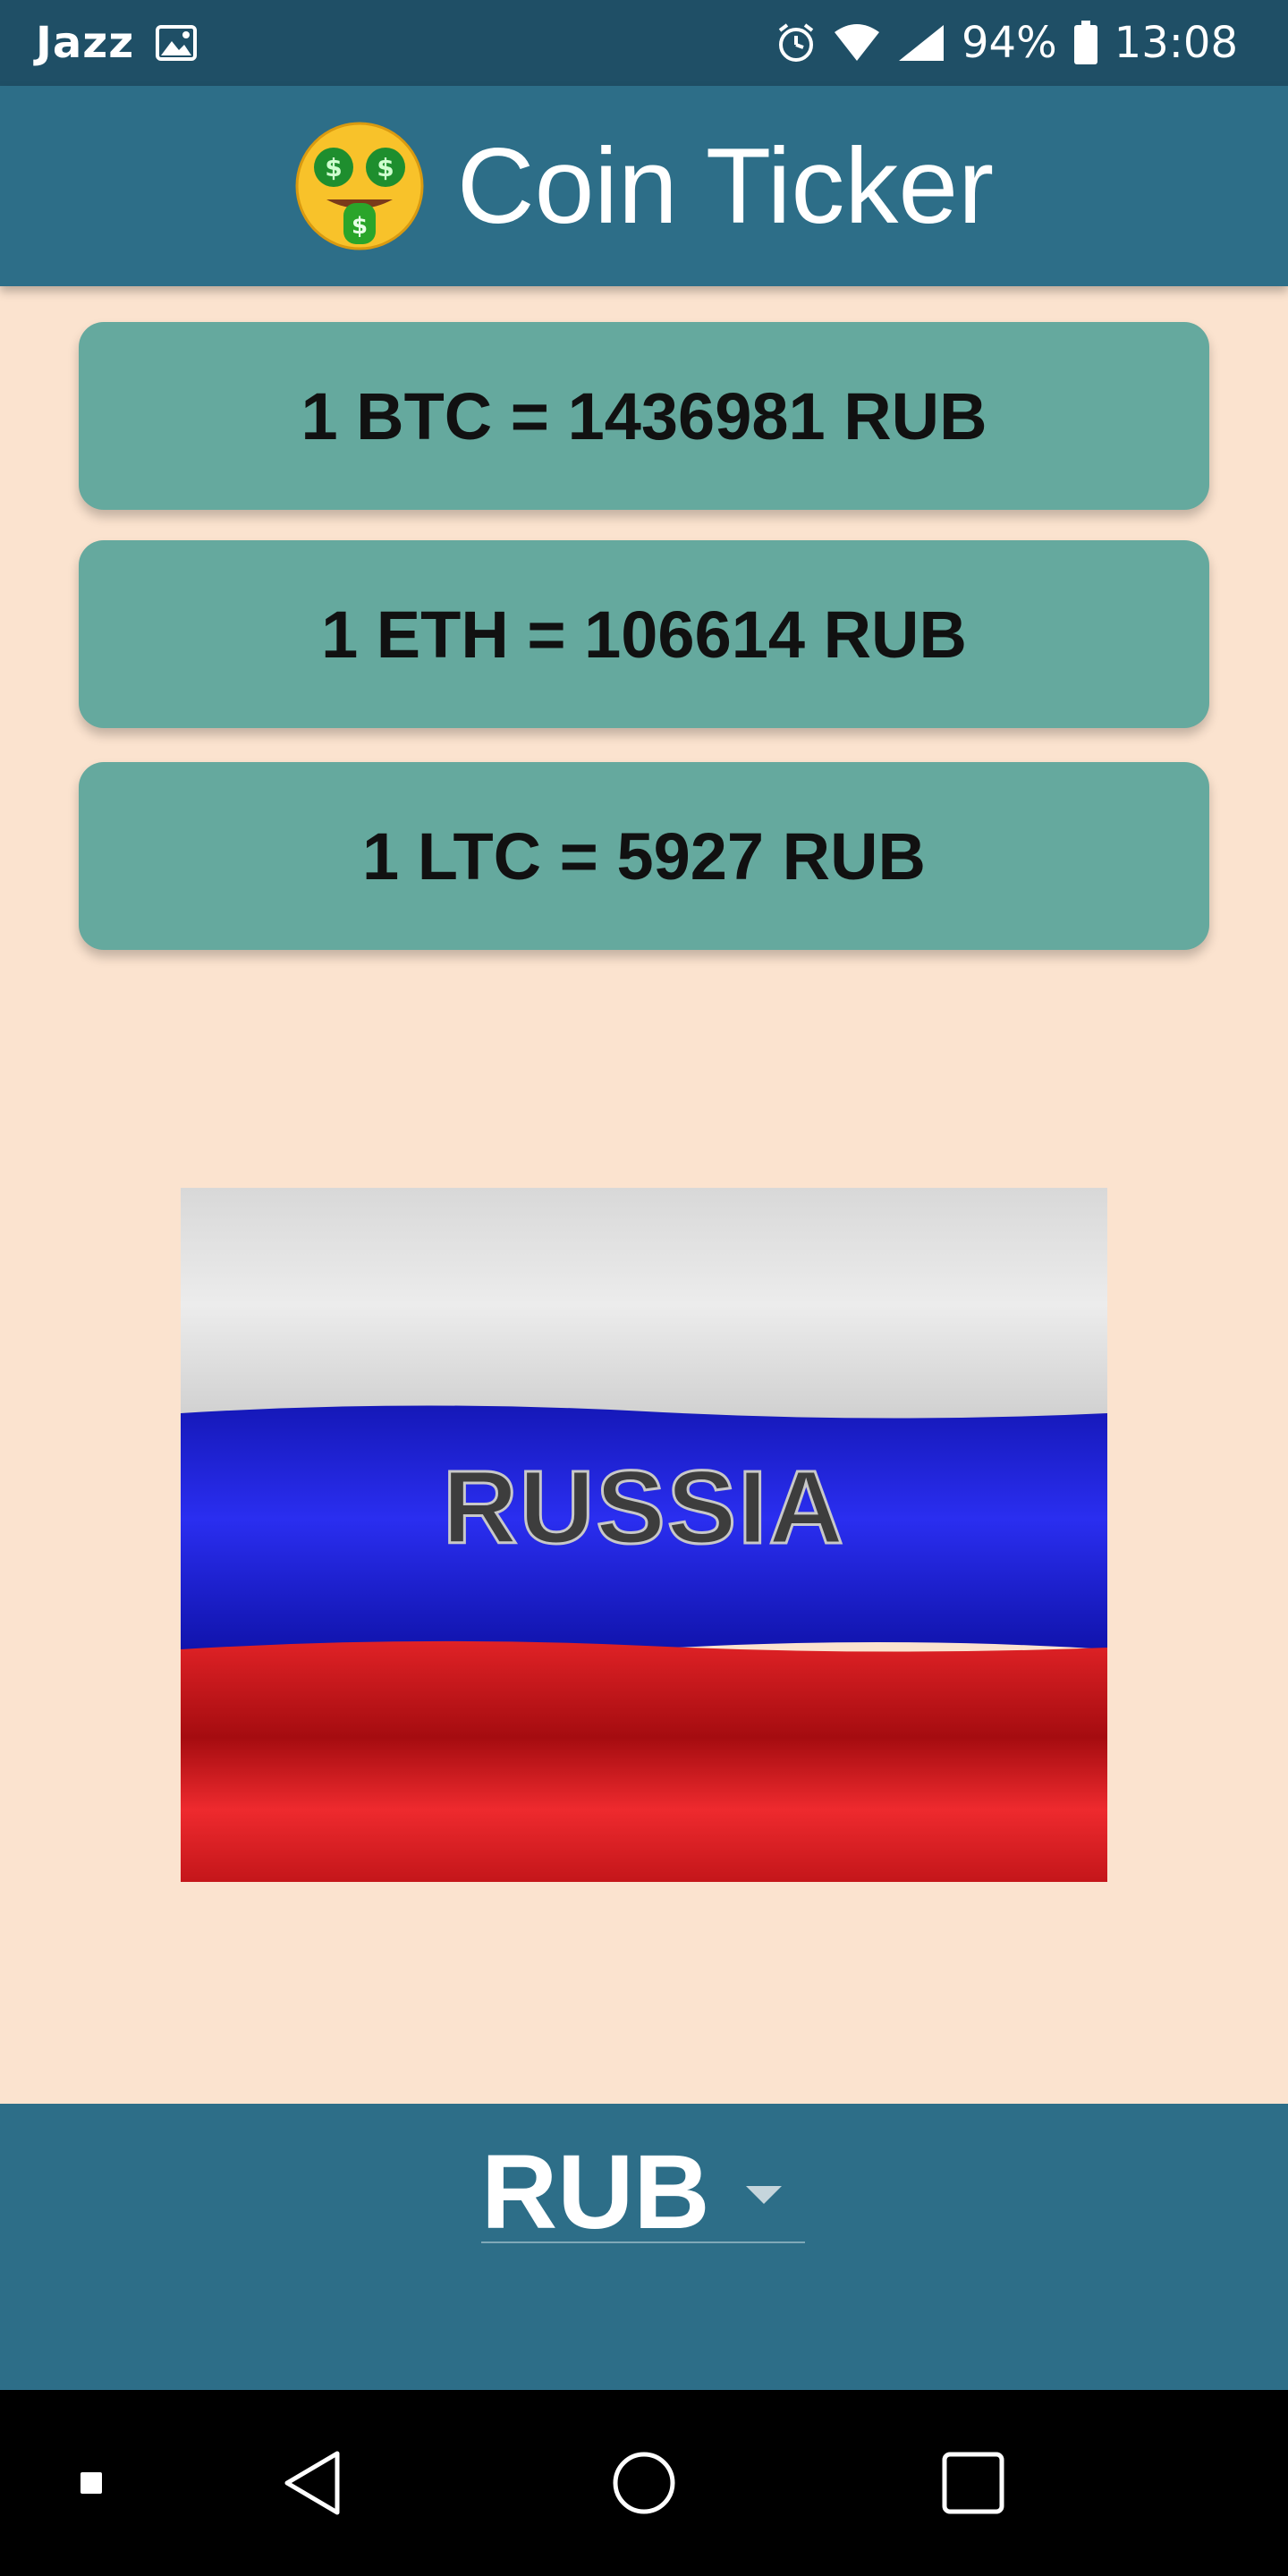 This screenshot has width=1288, height=2576. Describe the element at coordinates (85, 43) in the screenshot. I see `carrier-name: Jazz` at that location.